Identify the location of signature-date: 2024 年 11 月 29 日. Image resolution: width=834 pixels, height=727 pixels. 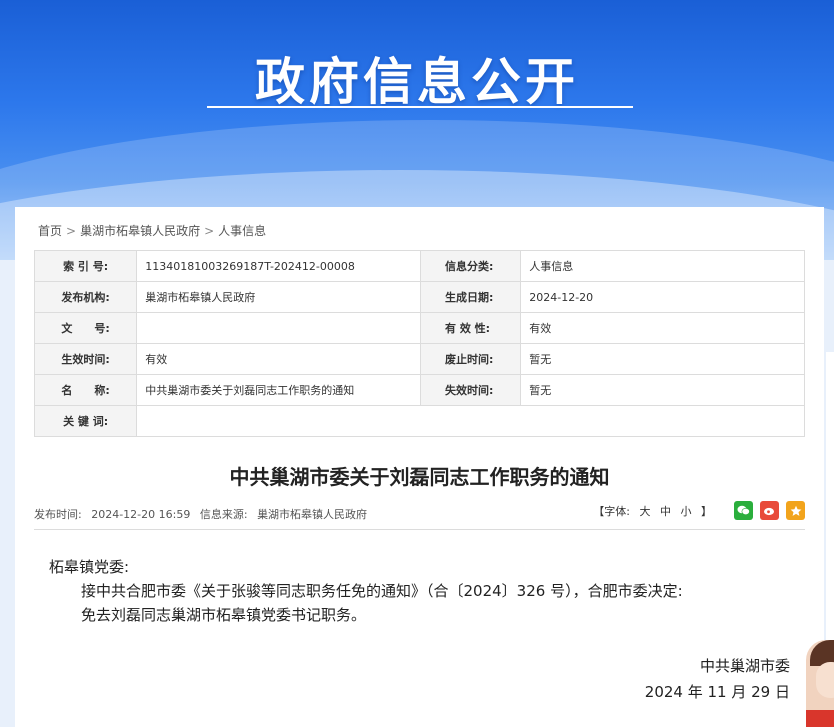
(717, 692).